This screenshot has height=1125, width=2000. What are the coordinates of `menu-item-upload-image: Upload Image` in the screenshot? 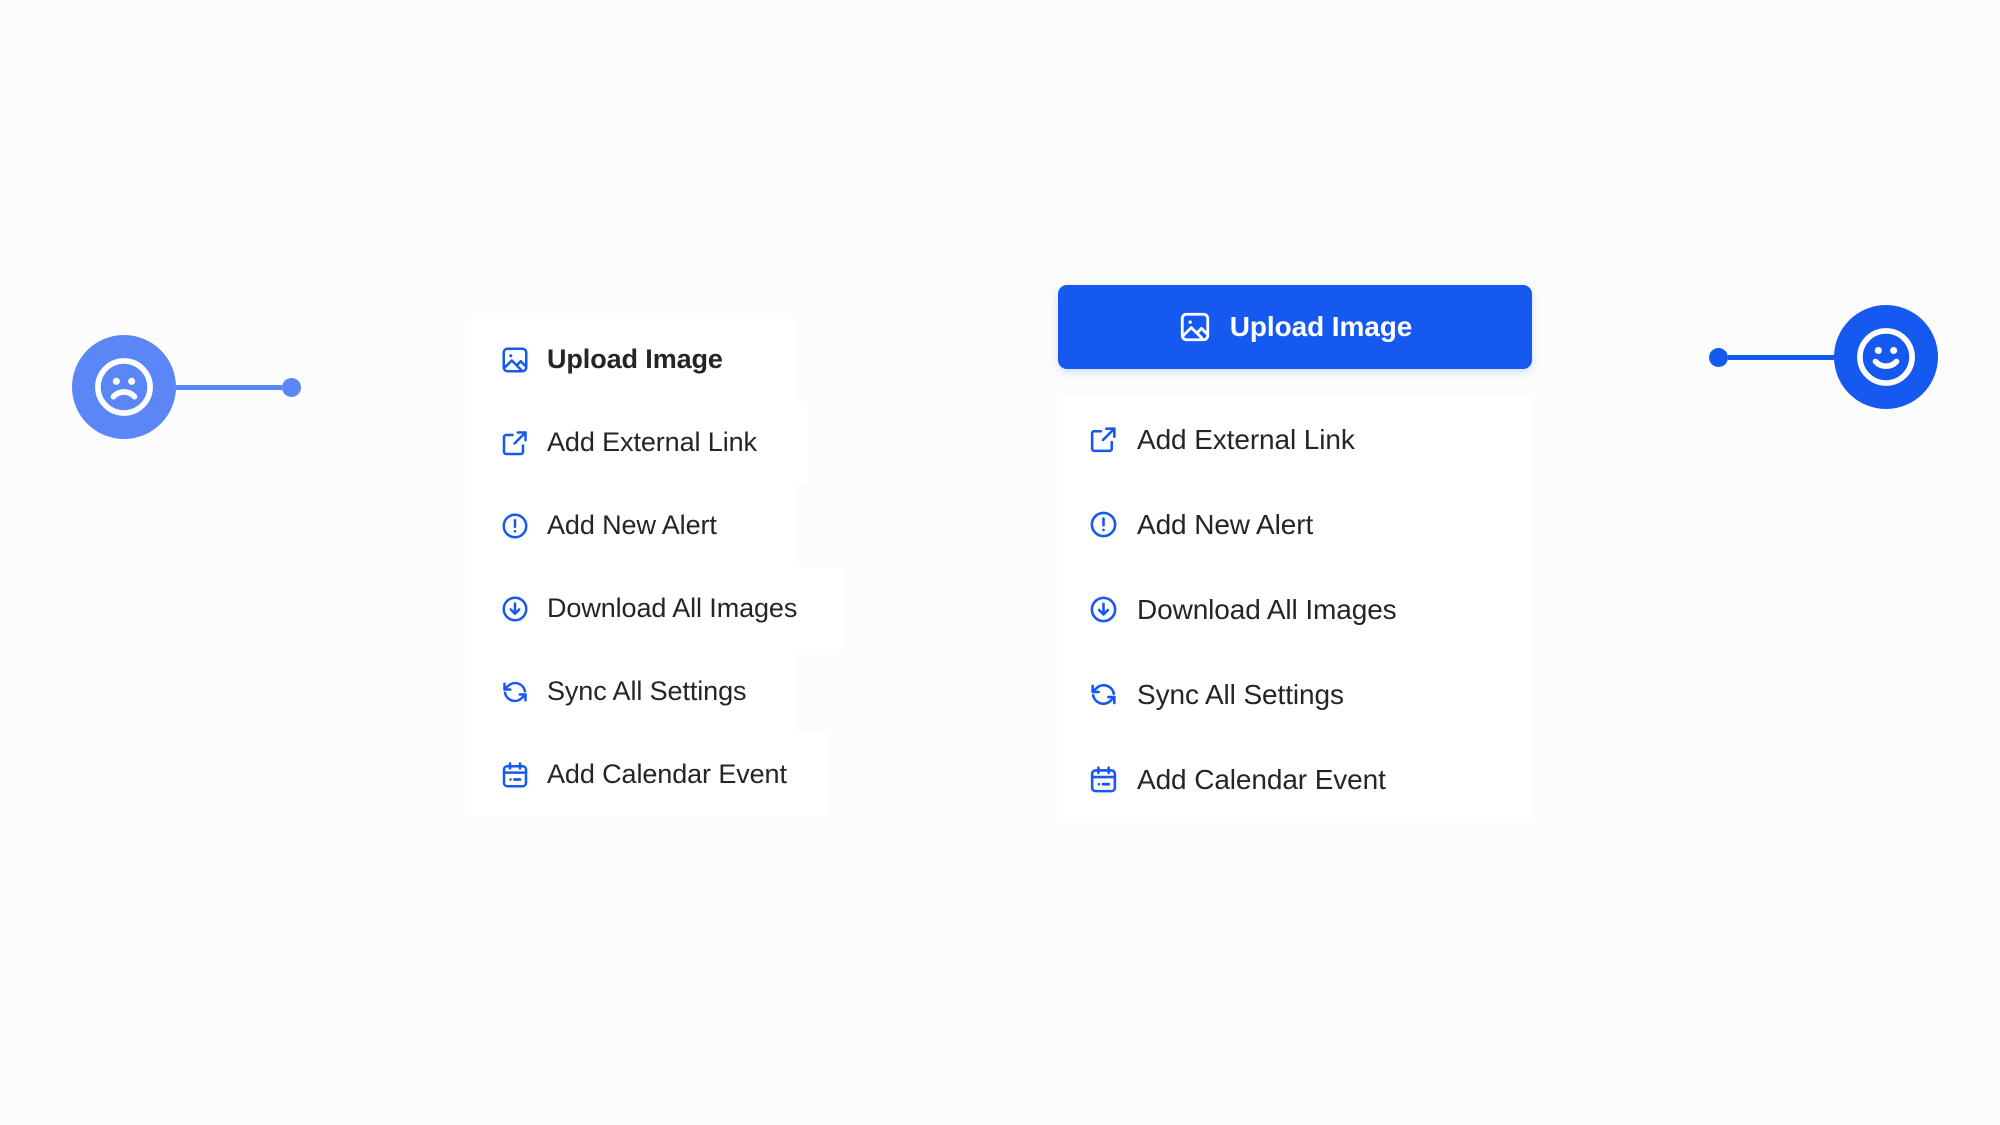 It's located at (634, 359).